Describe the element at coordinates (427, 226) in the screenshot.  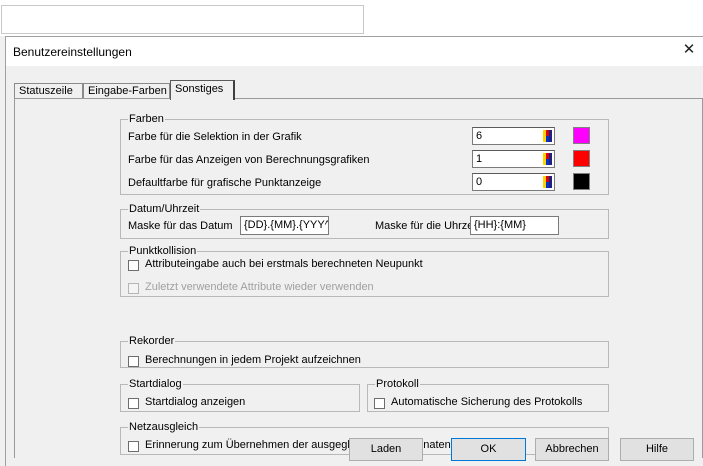
I see `label-uhrzeit-maske: Maske für die Uhrzeit` at that location.